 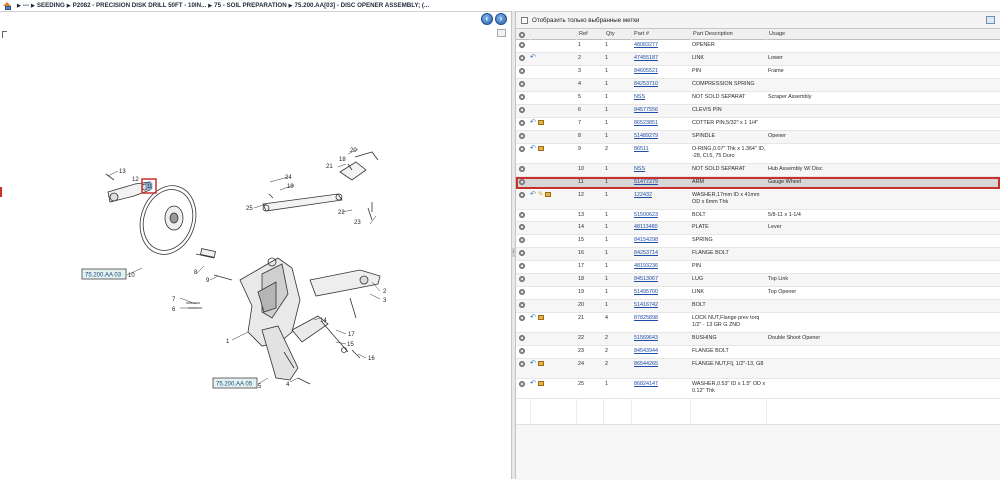 I want to click on header-part-description: Part Description, so click(x=728, y=34).